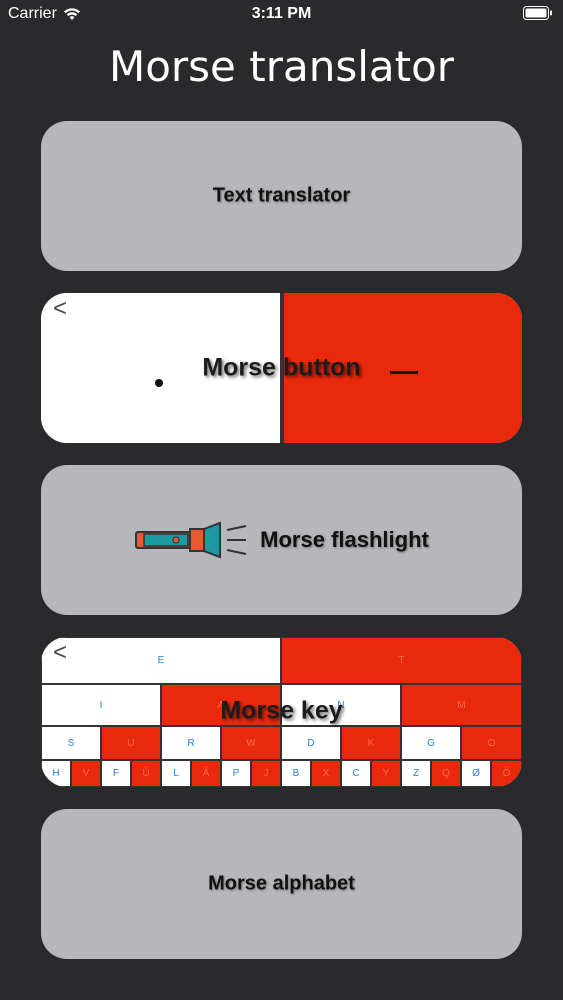 The image size is (563, 1000). Describe the element at coordinates (371, 743) in the screenshot. I see `key-cell: K` at that location.